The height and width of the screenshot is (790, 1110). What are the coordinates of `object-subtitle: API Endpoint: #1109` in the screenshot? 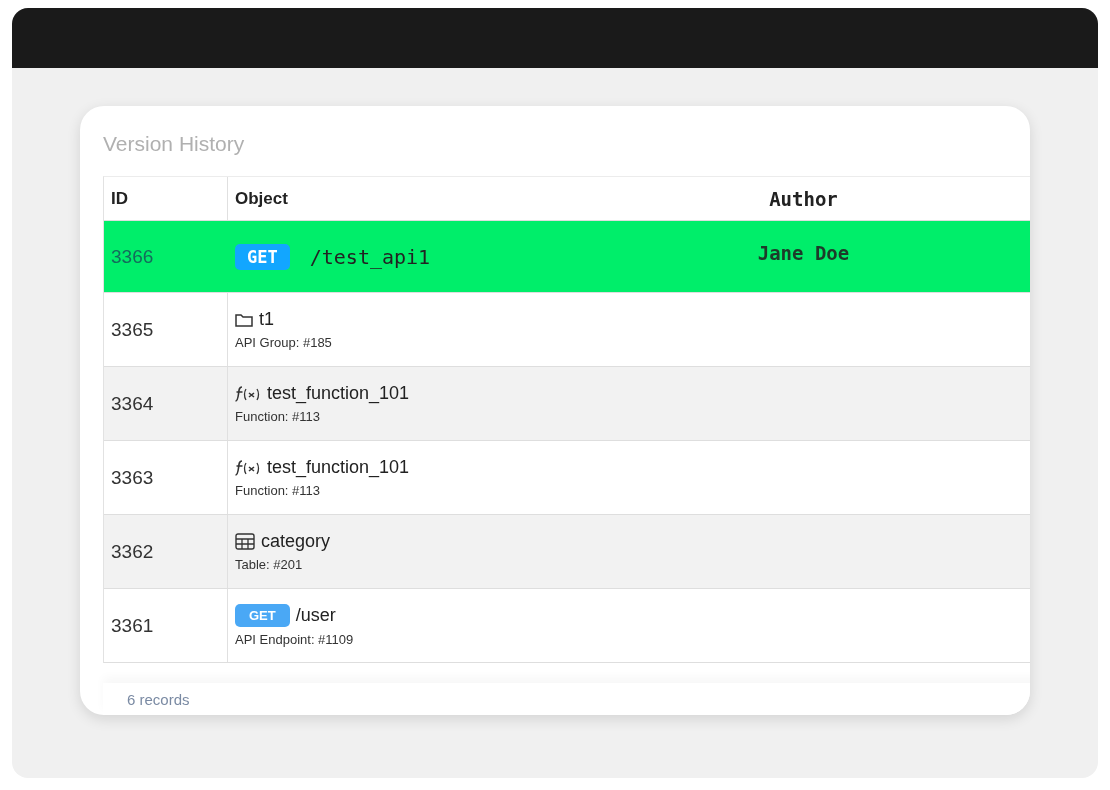 It's located at (294, 639).